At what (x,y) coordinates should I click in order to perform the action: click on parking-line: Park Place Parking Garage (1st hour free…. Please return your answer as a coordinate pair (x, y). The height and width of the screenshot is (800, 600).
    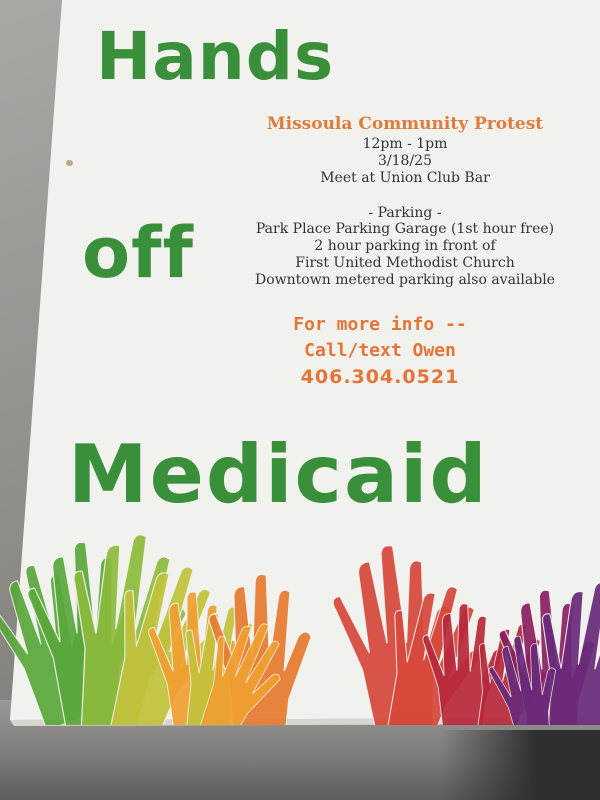
    Looking at the image, I should click on (405, 229).